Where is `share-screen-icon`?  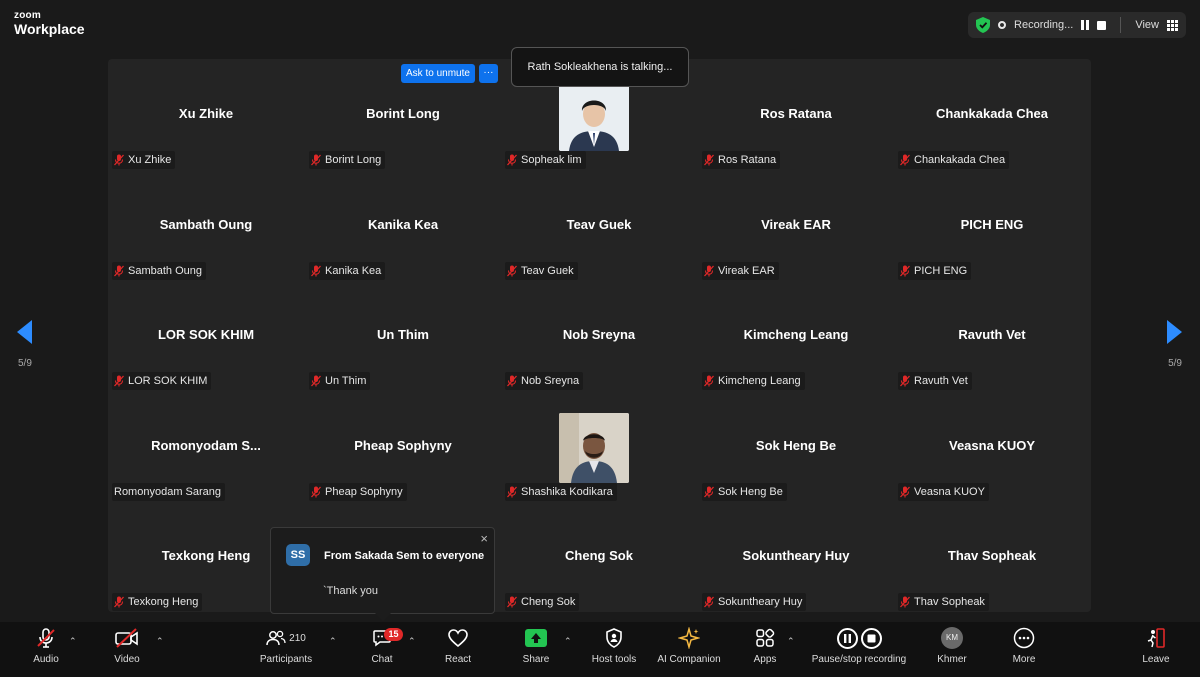 share-screen-icon is located at coordinates (536, 638).